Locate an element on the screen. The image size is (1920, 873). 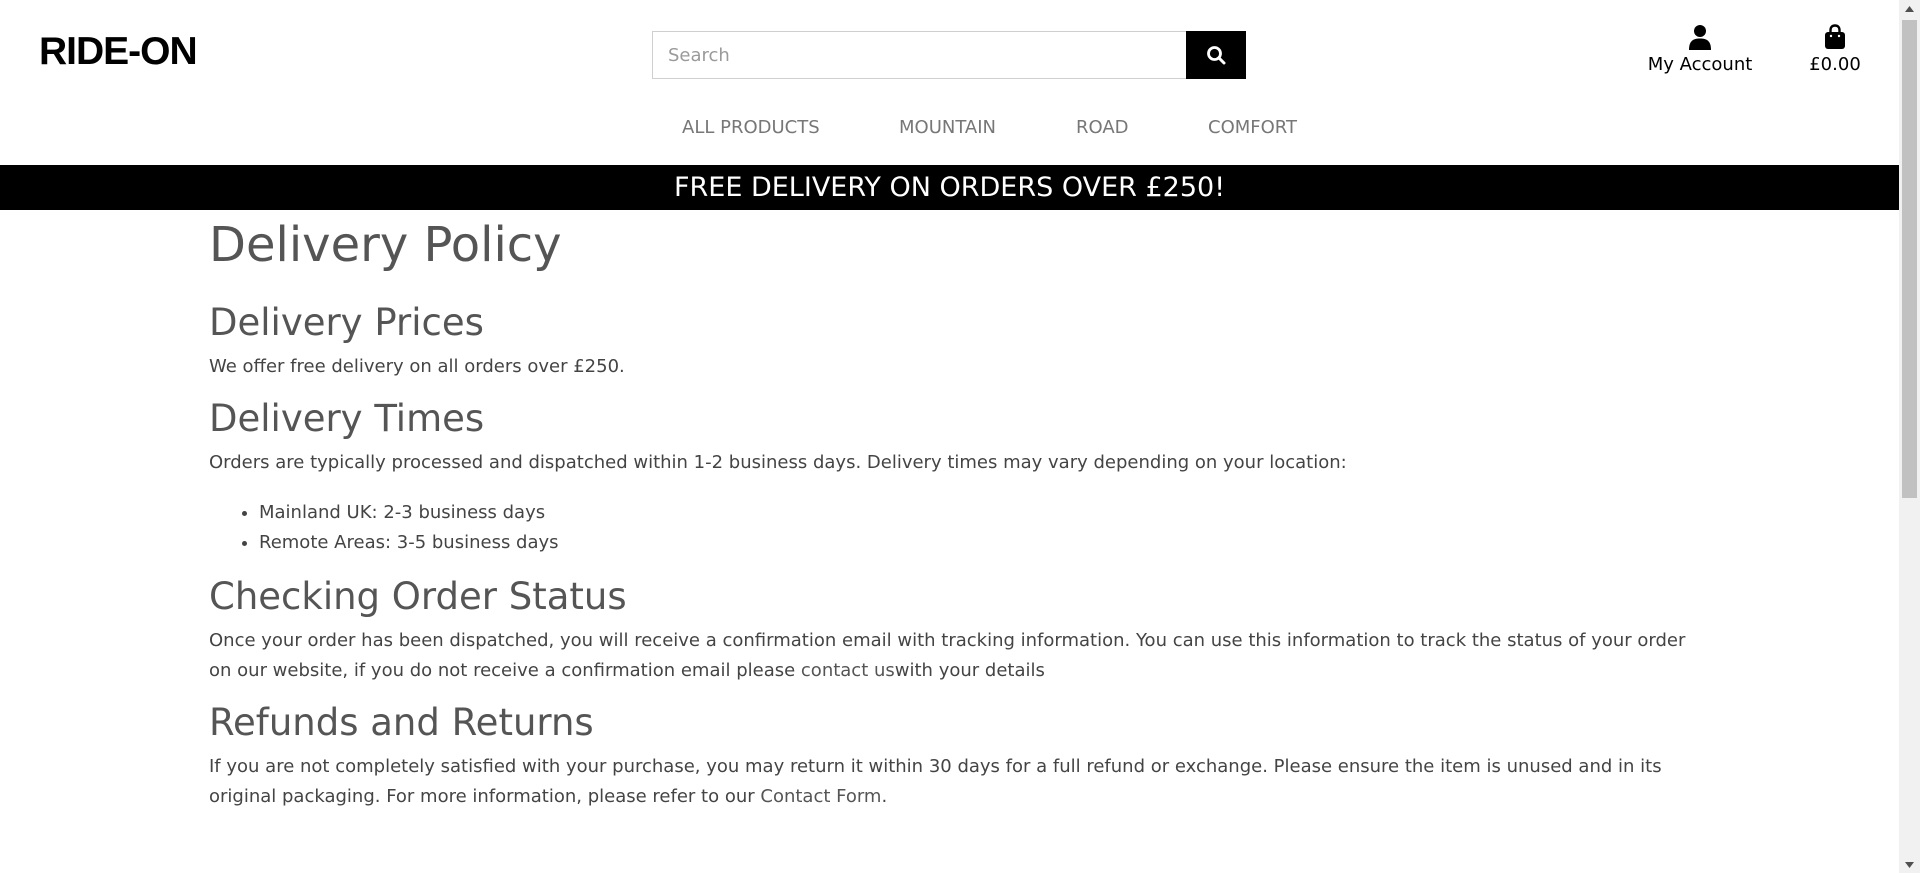
search-input is located at coordinates (919, 55).